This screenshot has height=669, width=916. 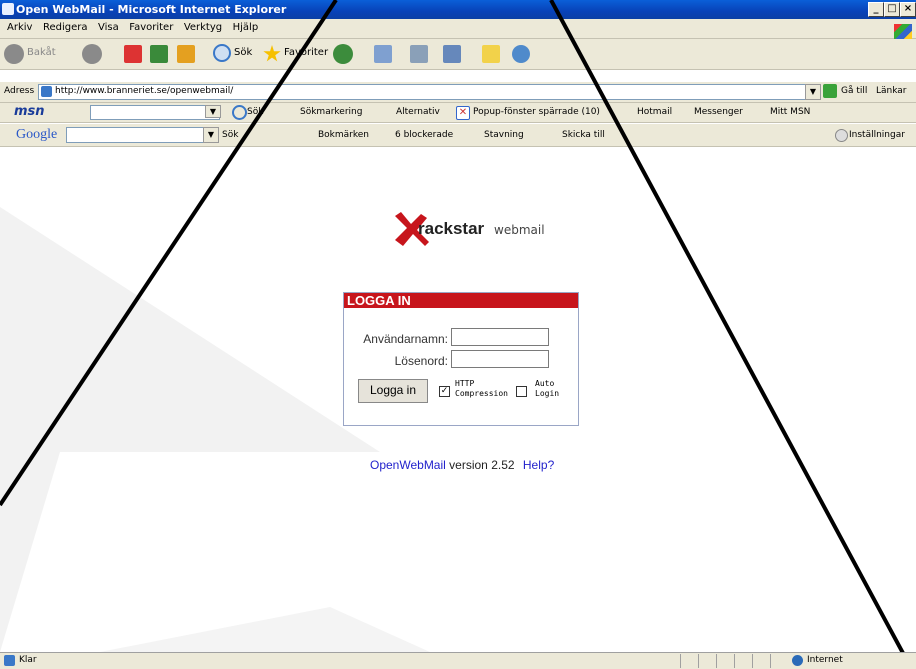 I want to click on refresh-icon, so click(x=159, y=54).